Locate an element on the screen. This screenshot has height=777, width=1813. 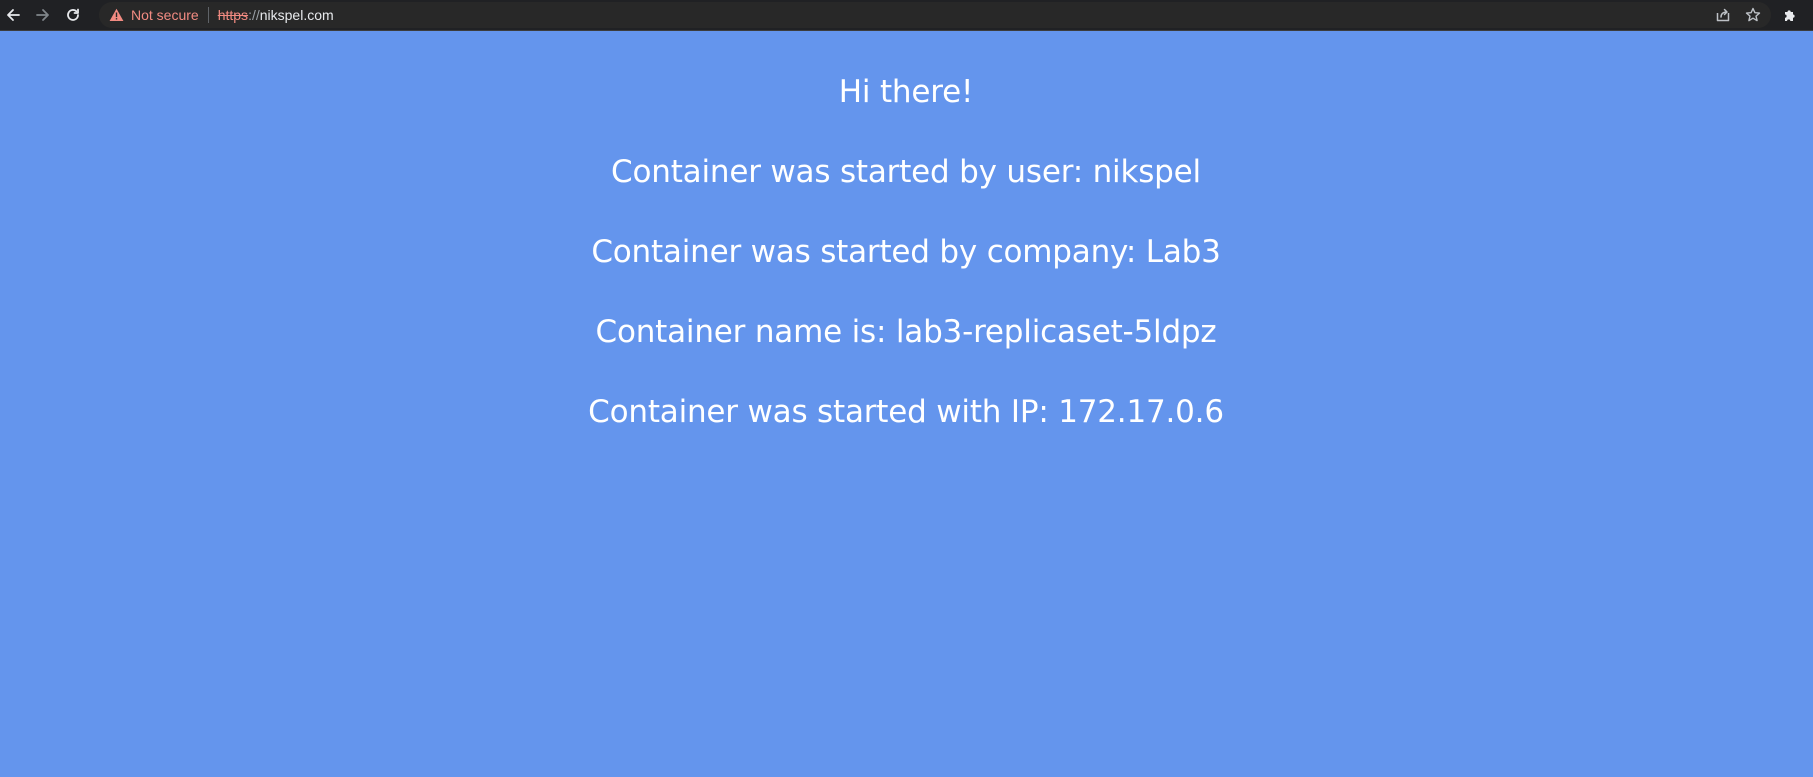
container-name-line: Container name is: lab3-replicaset-5ldpz is located at coordinates (906, 332).